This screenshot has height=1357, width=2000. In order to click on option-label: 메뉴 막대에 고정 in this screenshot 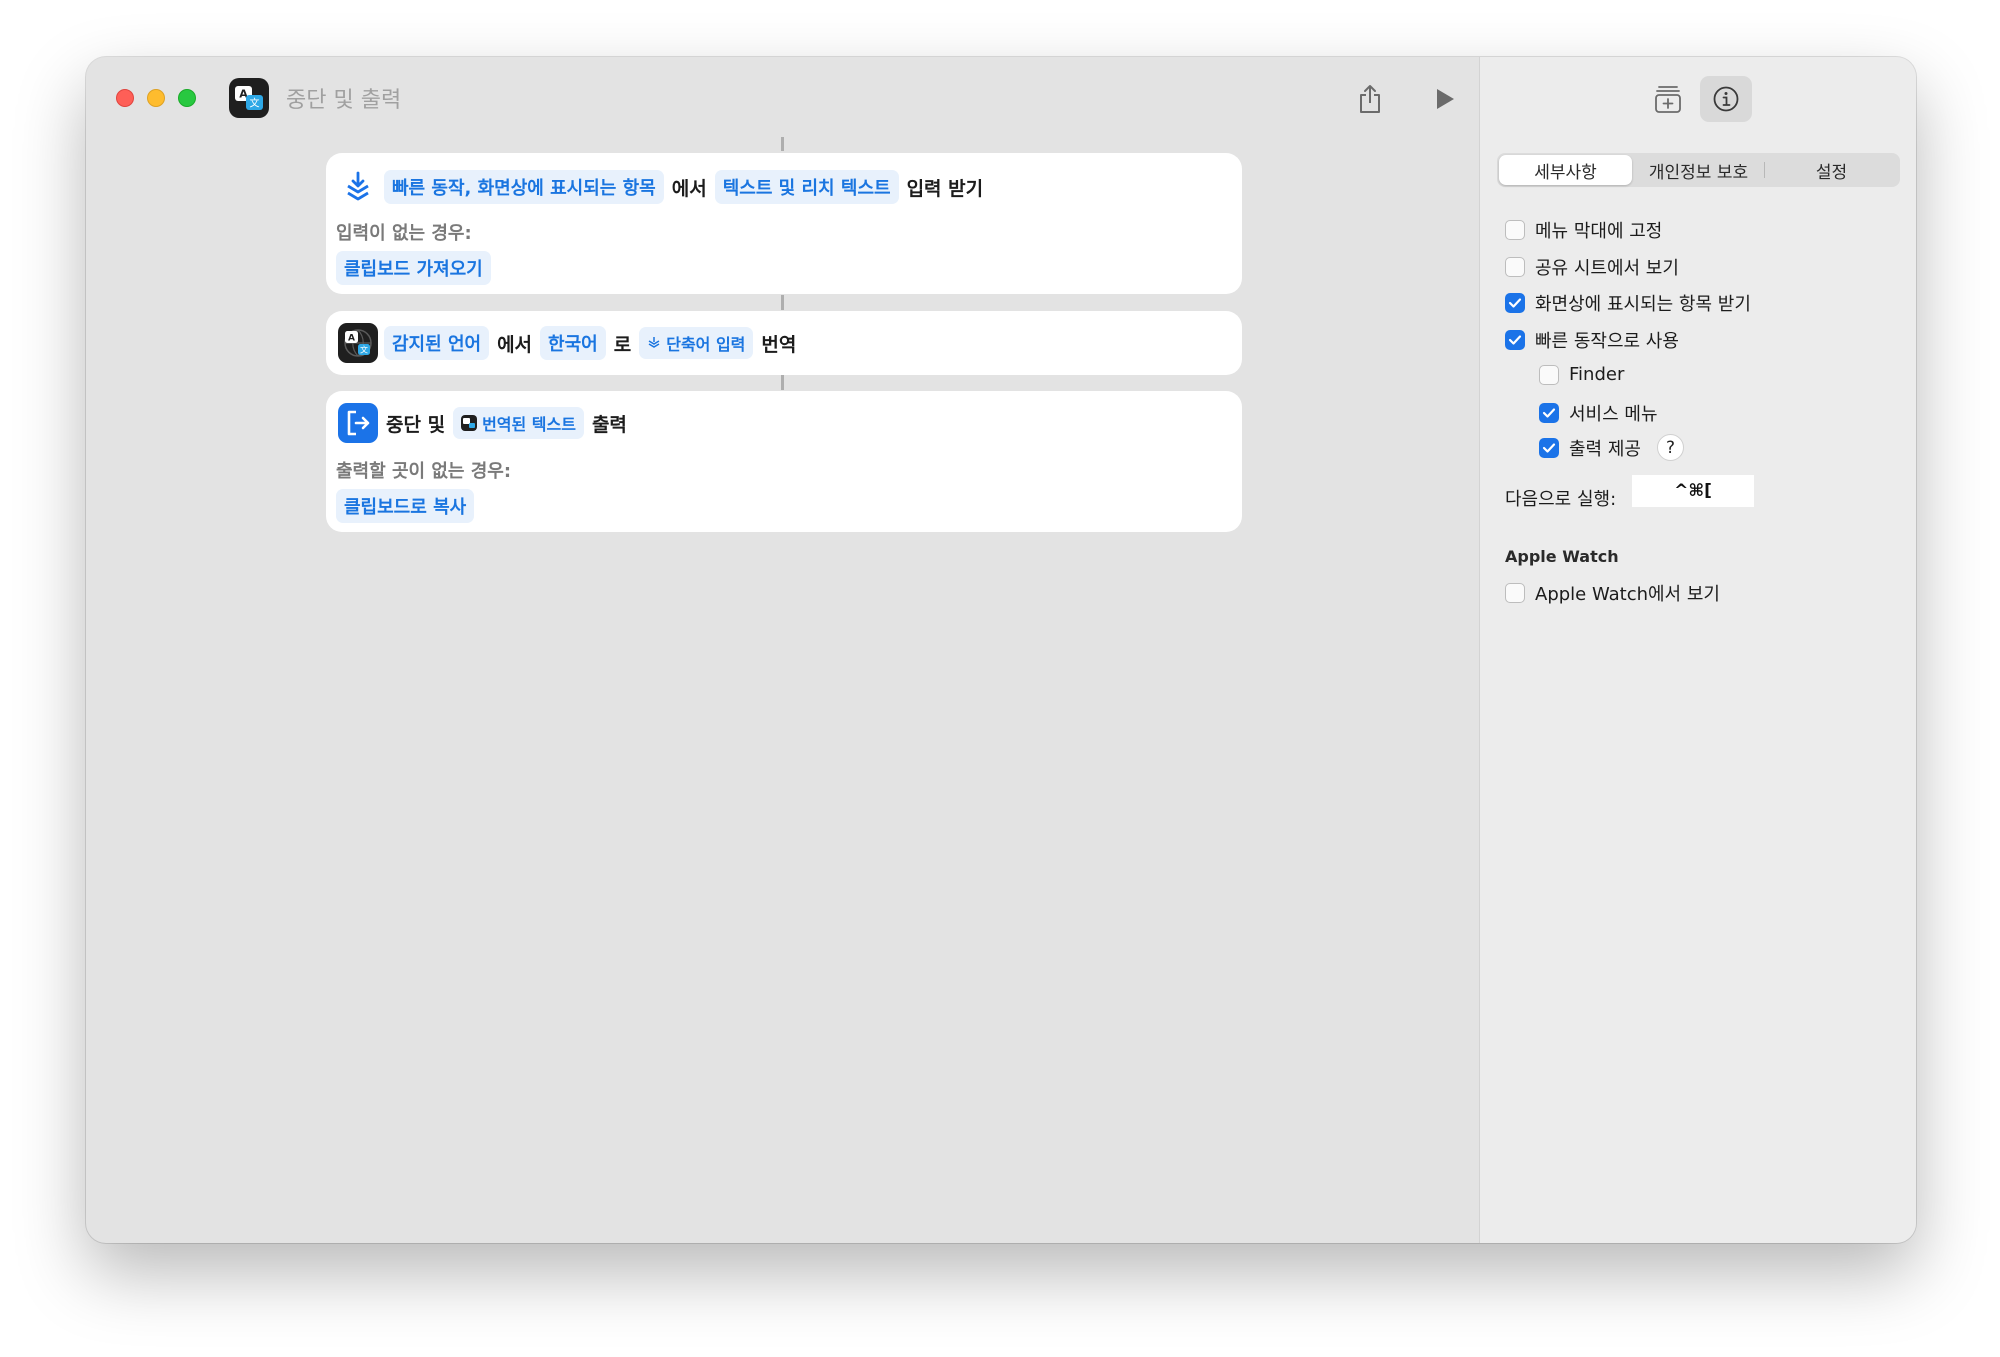, I will do `click(1599, 231)`.